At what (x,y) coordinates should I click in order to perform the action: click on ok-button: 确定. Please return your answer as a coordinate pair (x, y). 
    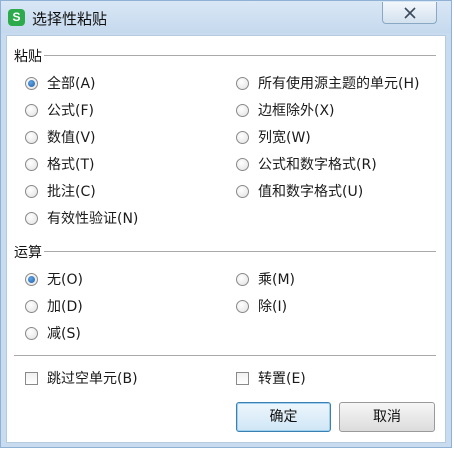
    Looking at the image, I should click on (283, 417).